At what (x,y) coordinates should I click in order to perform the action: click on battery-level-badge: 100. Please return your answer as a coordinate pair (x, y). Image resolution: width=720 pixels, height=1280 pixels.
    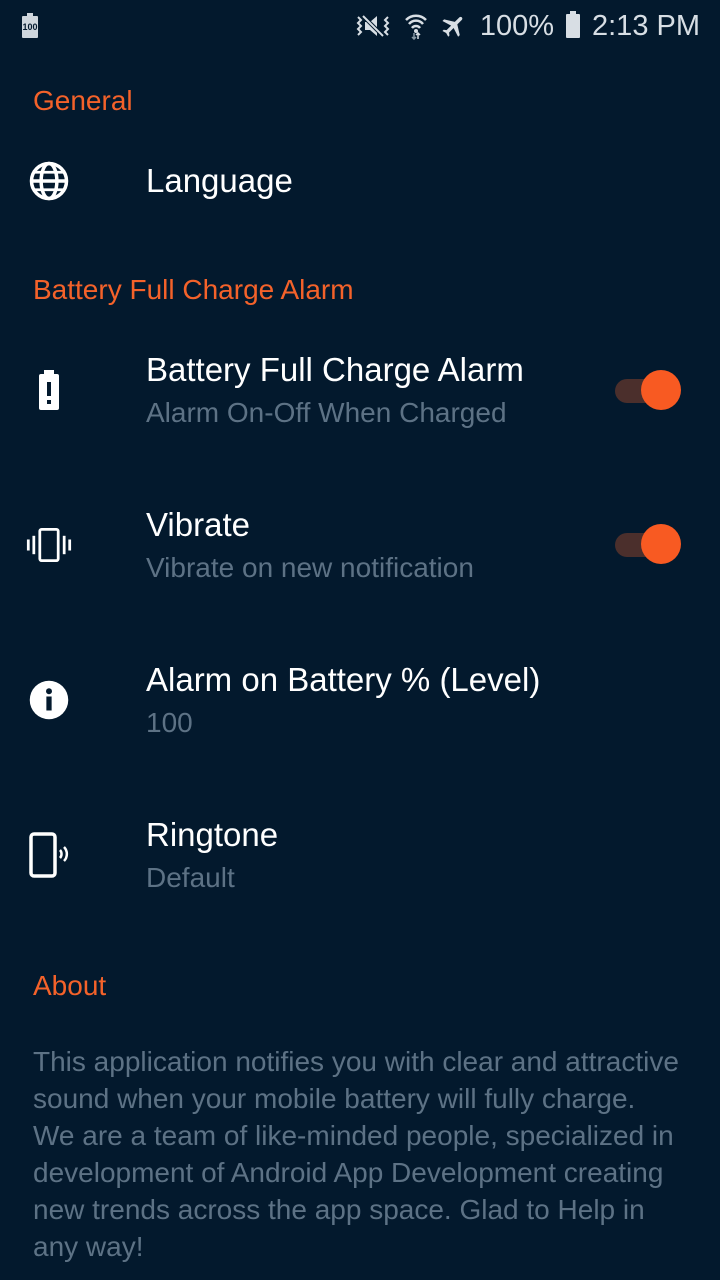
    Looking at the image, I should click on (30, 25).